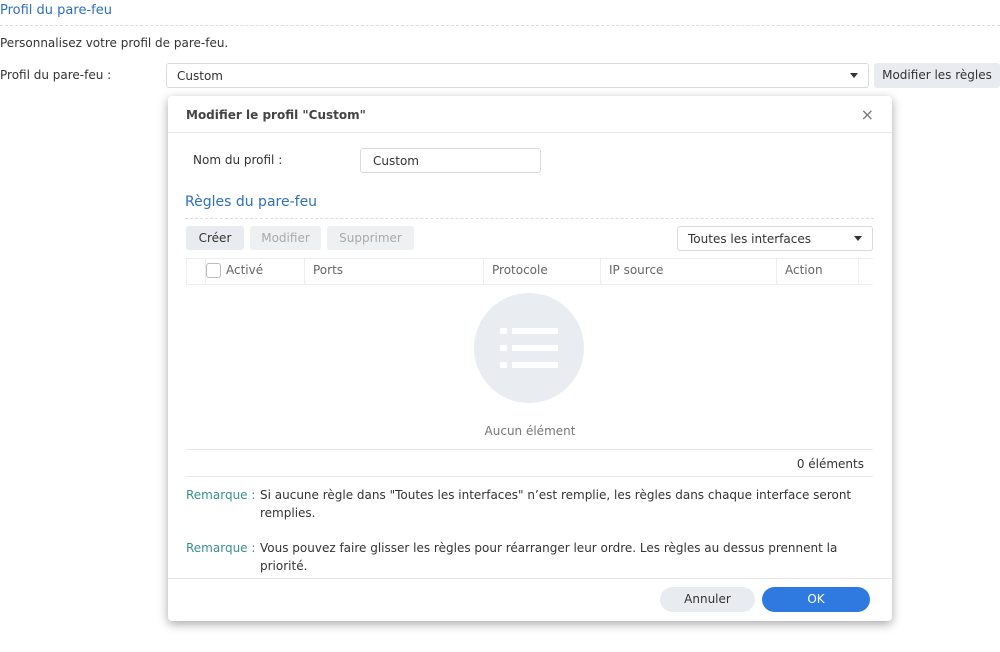 The image size is (1000, 652). I want to click on column-source-ip: IP source, so click(688, 271).